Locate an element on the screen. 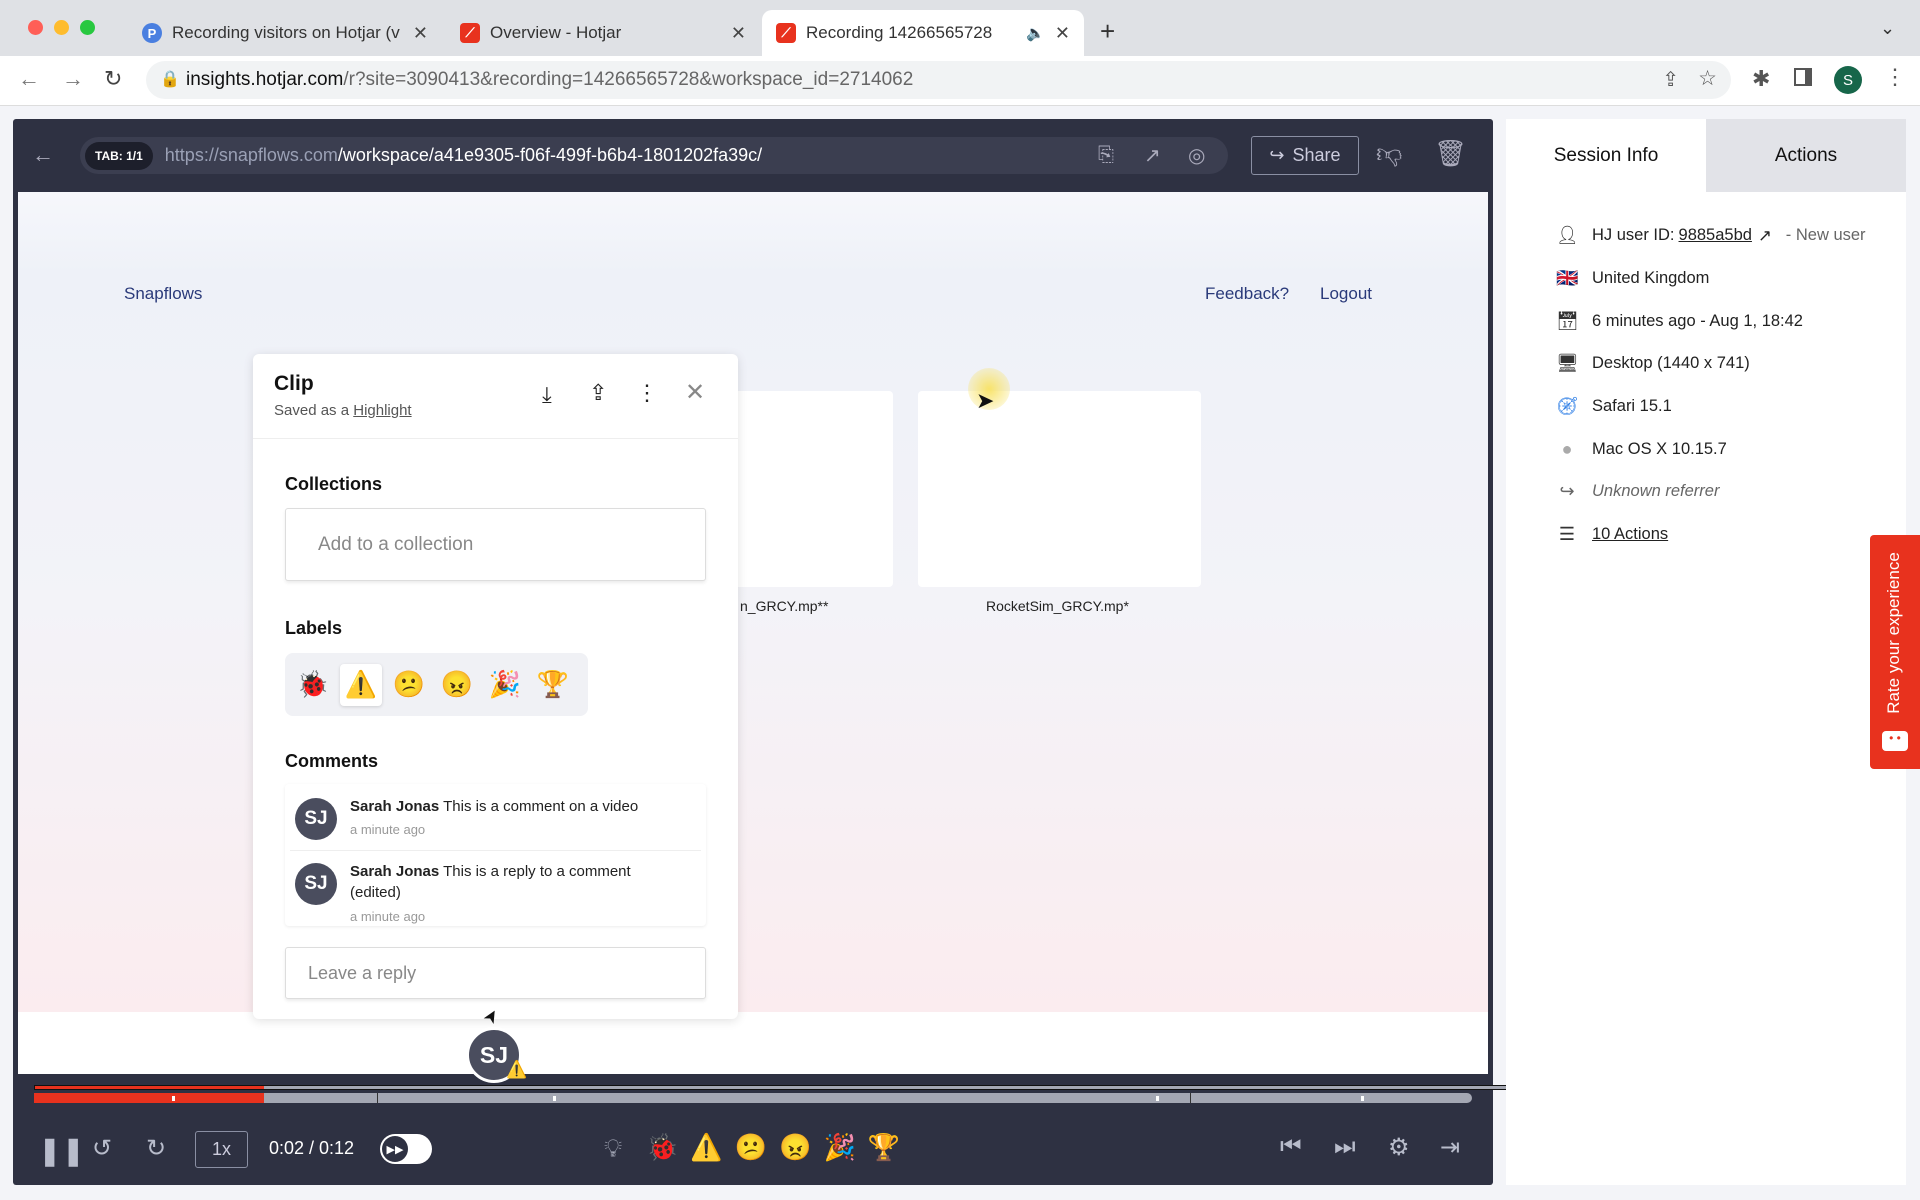 The height and width of the screenshot is (1200, 1920). safari-icon: 🧭︎ is located at coordinates (1567, 406).